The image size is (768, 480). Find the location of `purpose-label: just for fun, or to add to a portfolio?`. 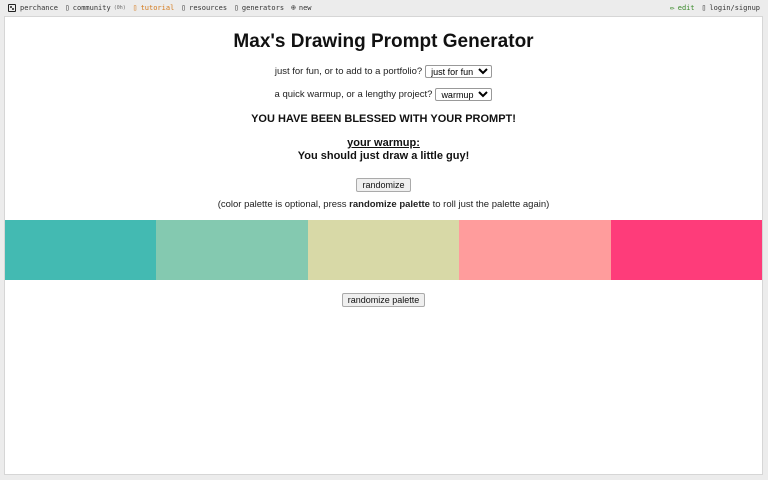

purpose-label: just for fun, or to add to a portfolio? is located at coordinates (348, 71).